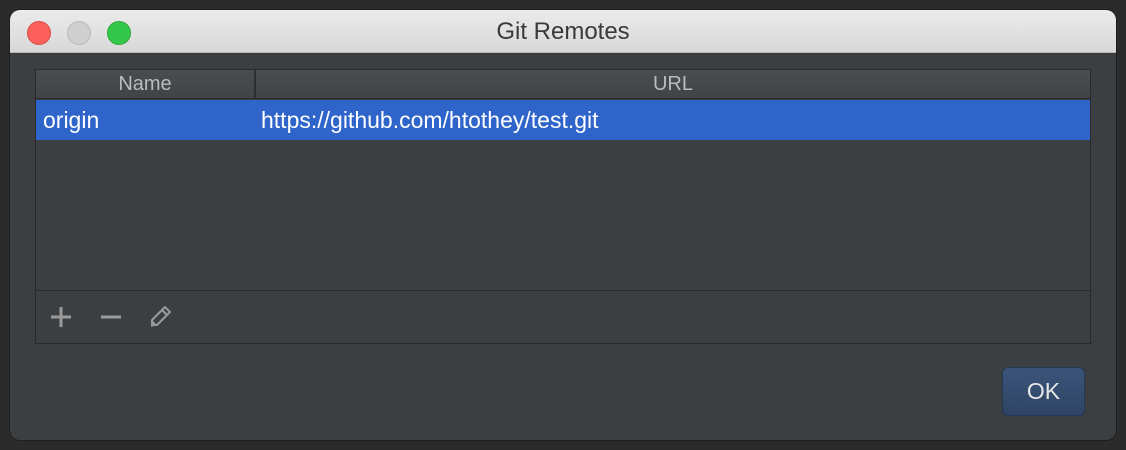  I want to click on table-header: Name URL, so click(563, 84).